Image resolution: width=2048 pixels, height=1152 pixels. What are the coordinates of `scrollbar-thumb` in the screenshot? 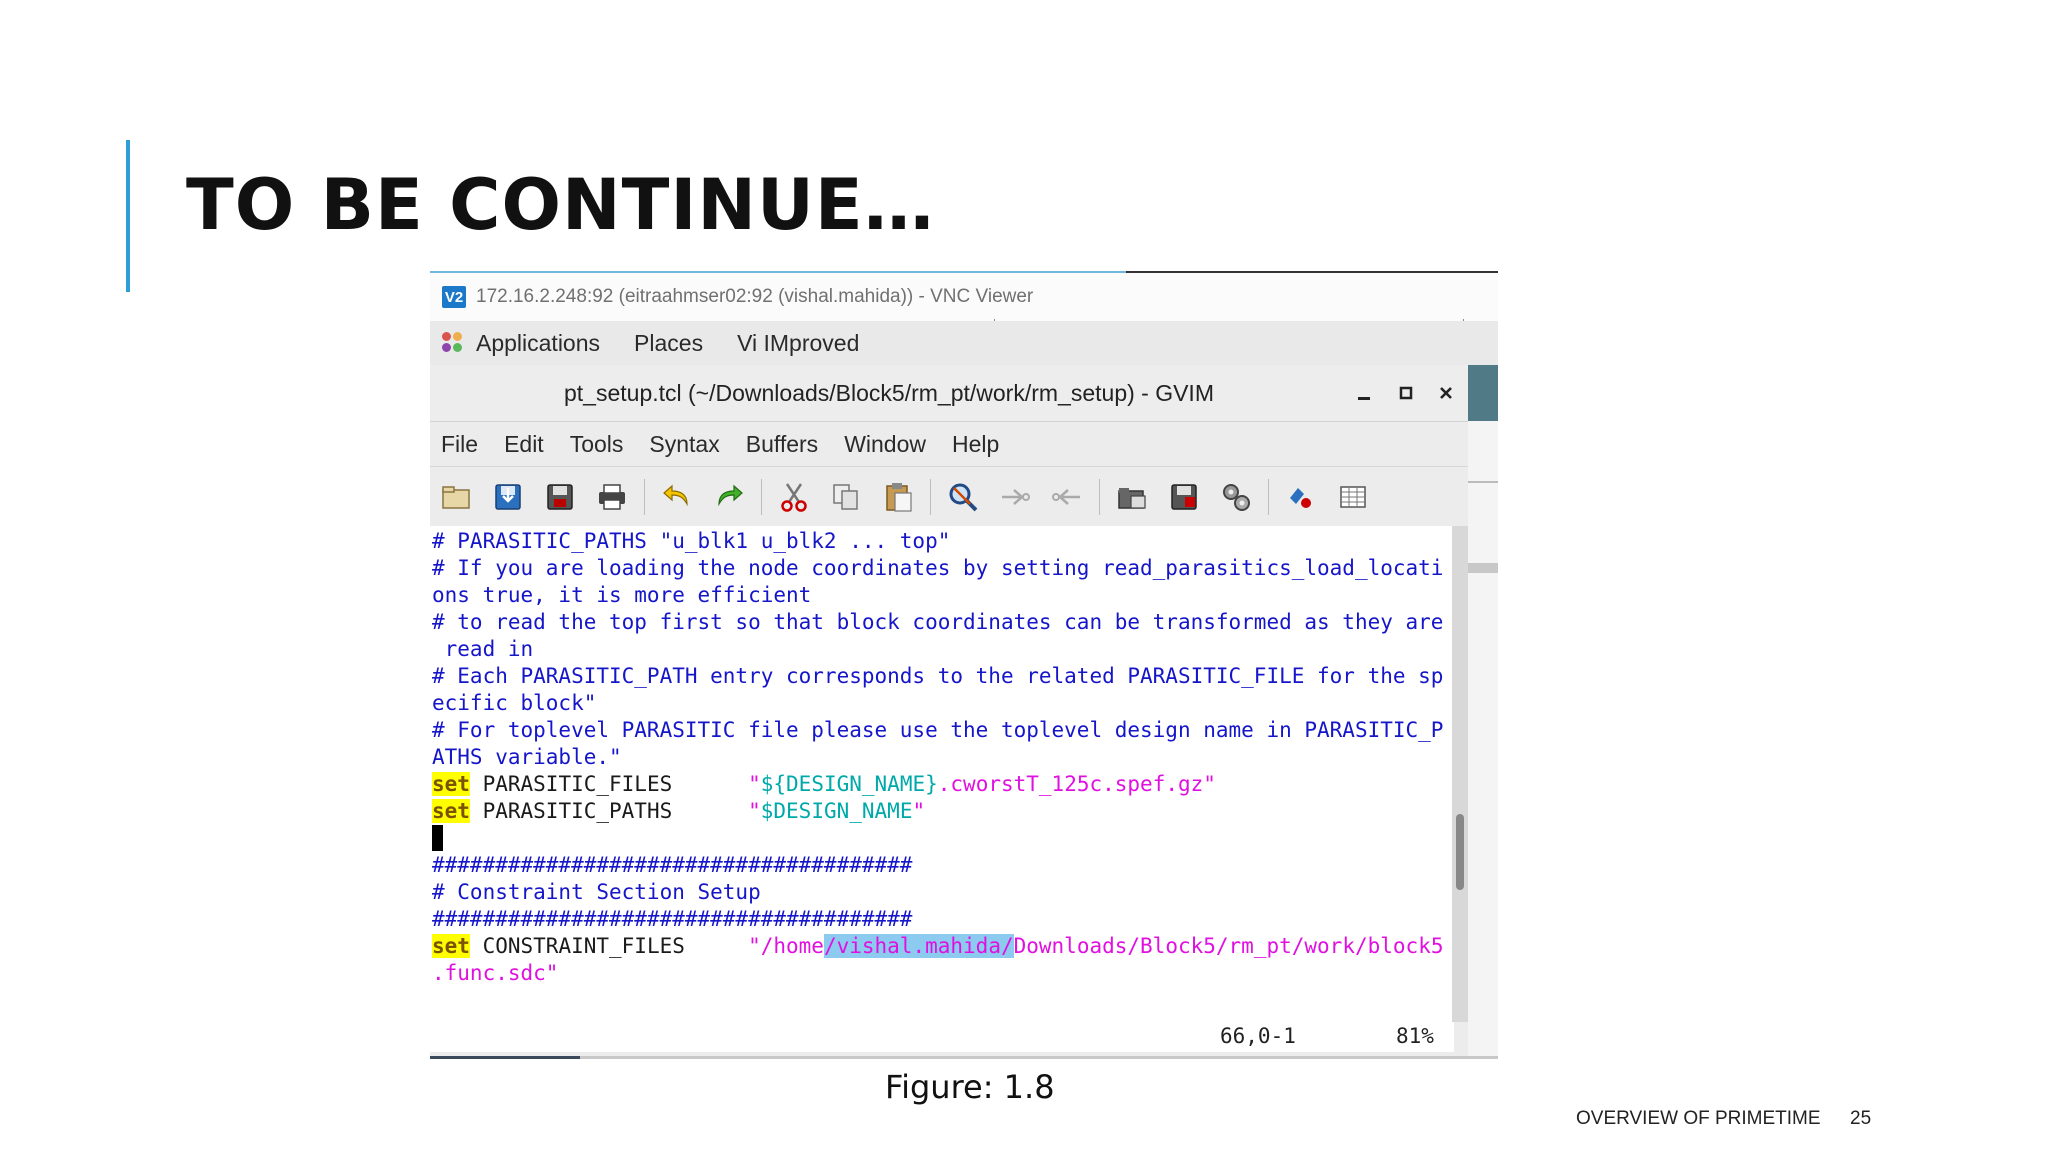 It's located at (1460, 852).